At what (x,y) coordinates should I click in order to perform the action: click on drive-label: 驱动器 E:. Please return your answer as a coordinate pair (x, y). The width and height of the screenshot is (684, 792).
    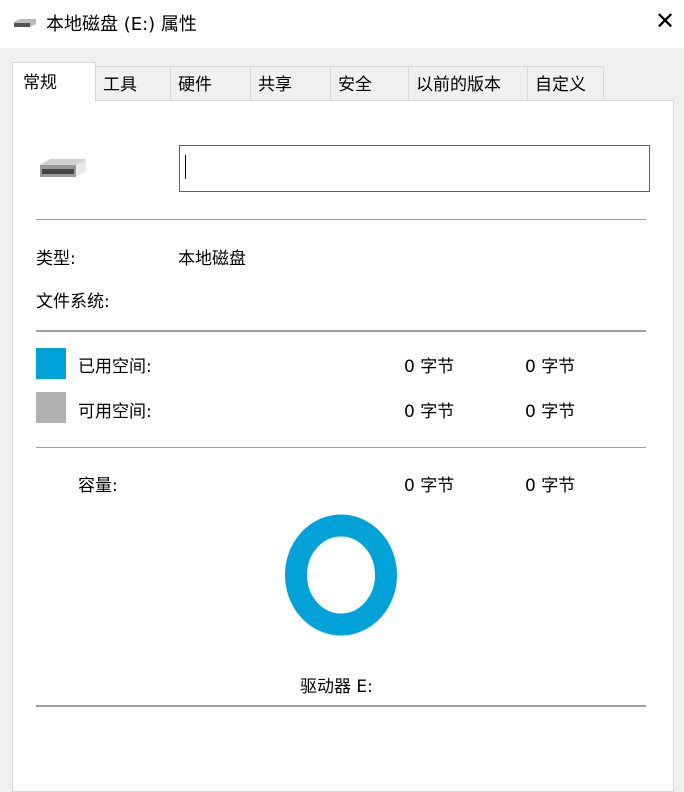
    Looking at the image, I should click on (336, 687).